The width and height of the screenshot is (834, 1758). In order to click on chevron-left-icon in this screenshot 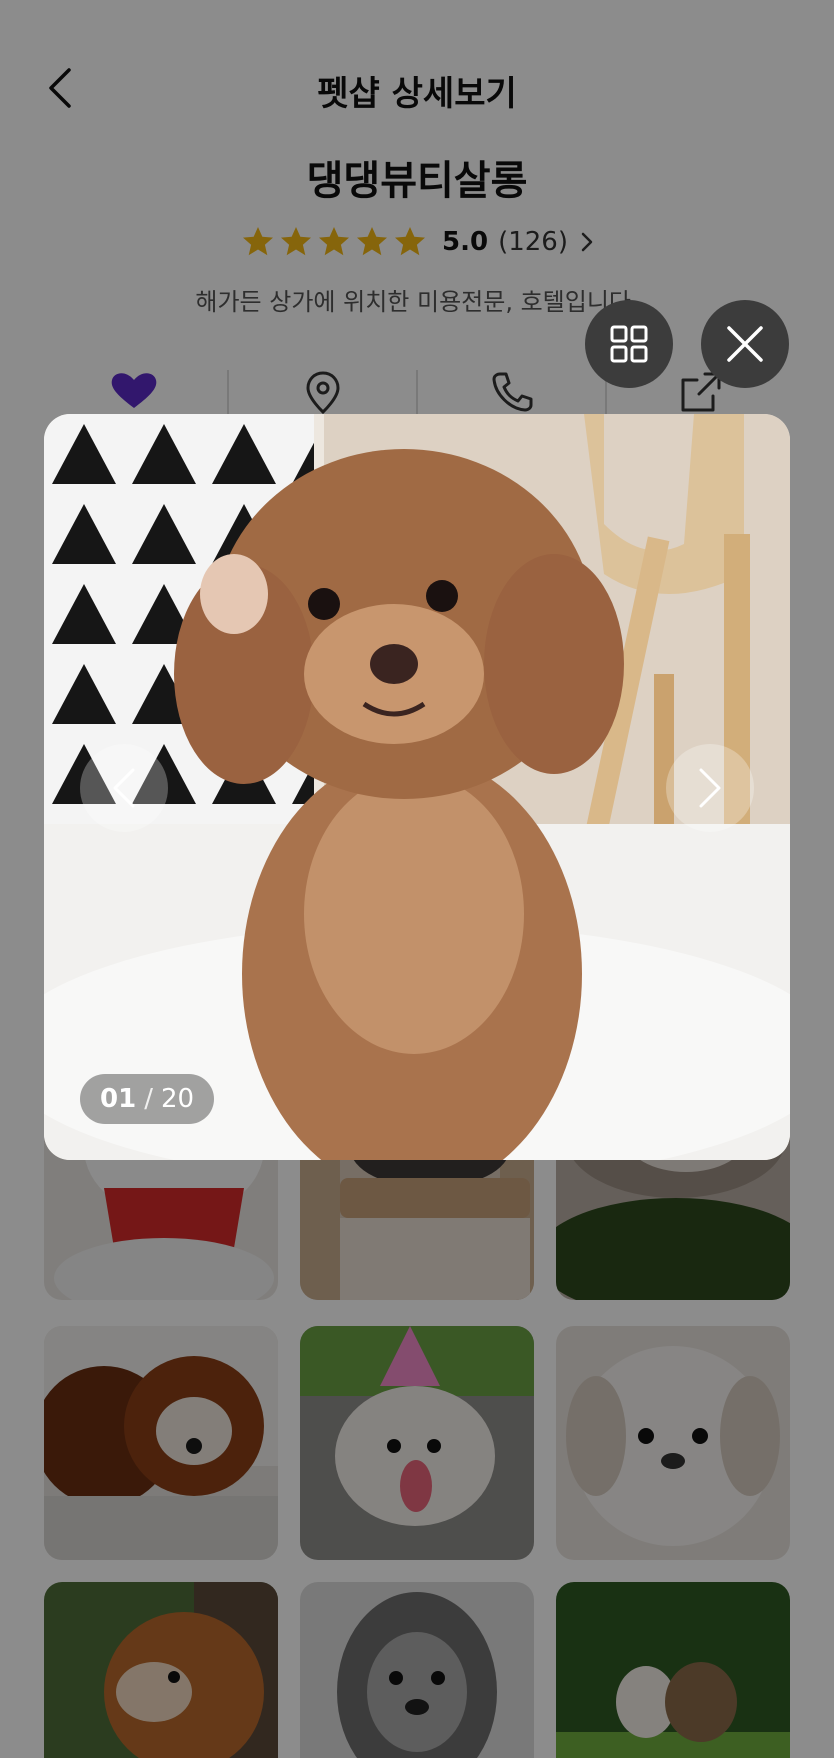, I will do `click(124, 788)`.